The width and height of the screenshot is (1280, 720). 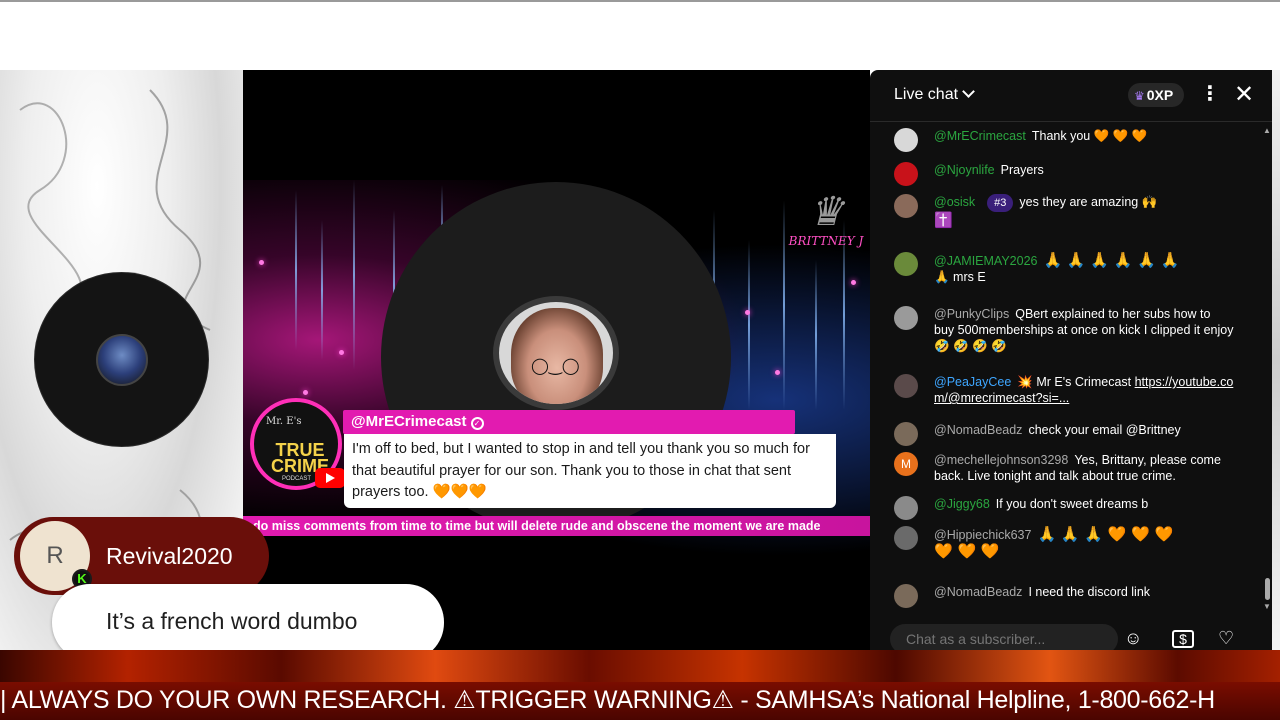 What do you see at coordinates (1071, 636) in the screenshot?
I see `chat-input-row: ☺ $ ♡` at bounding box center [1071, 636].